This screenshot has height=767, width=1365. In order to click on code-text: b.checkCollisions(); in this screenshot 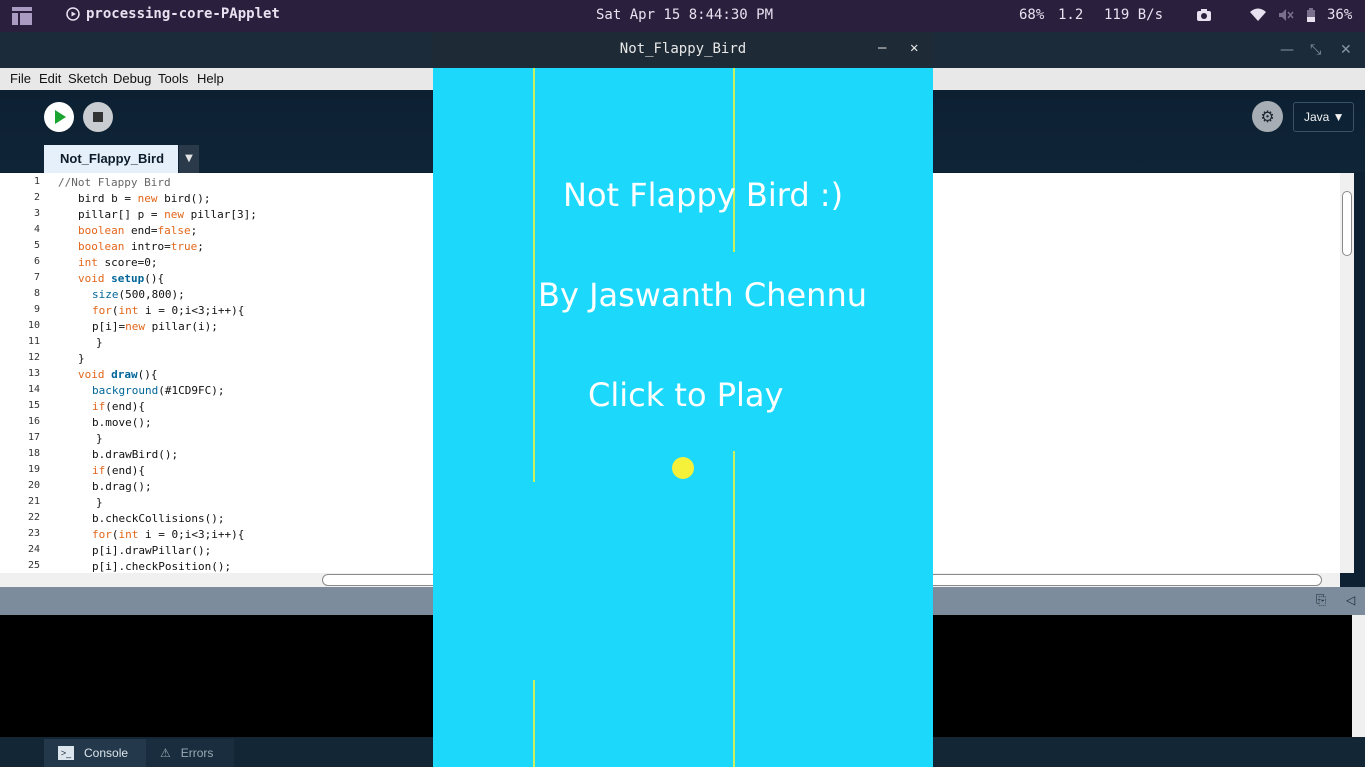, I will do `click(158, 518)`.